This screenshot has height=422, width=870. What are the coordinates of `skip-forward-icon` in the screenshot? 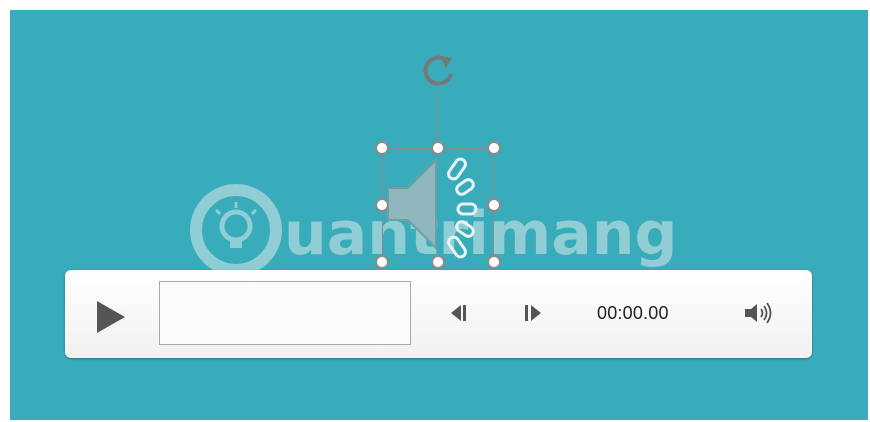 It's located at (533, 313).